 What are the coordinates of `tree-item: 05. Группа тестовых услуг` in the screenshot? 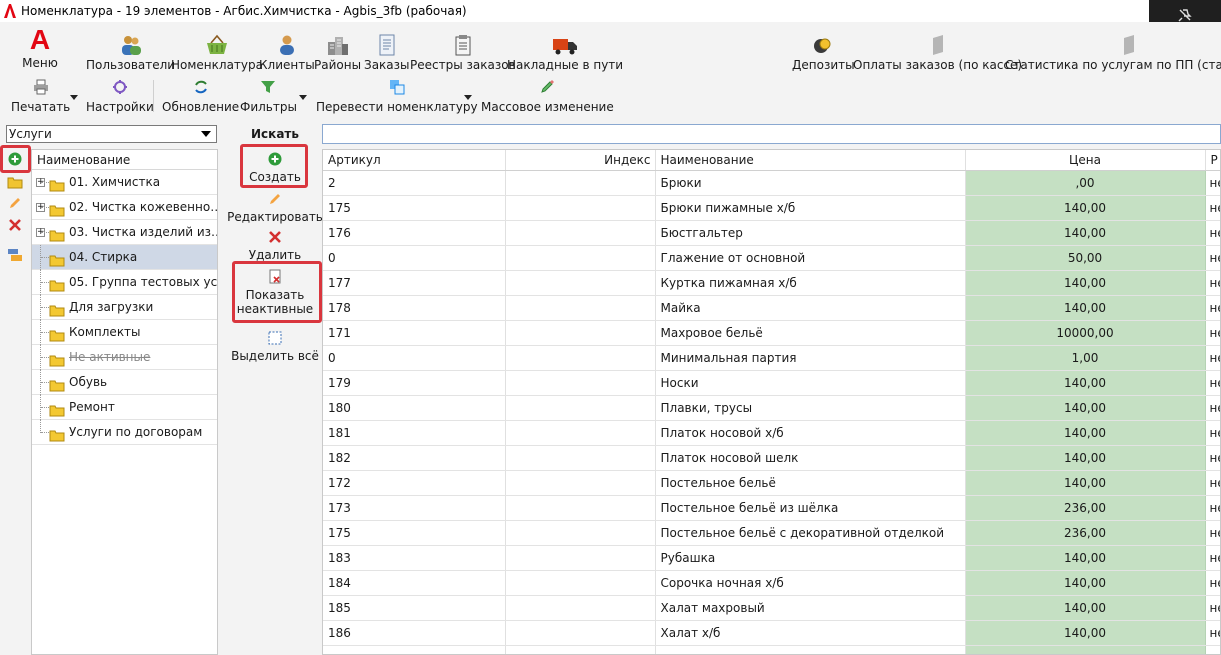 It's located at (124, 282).